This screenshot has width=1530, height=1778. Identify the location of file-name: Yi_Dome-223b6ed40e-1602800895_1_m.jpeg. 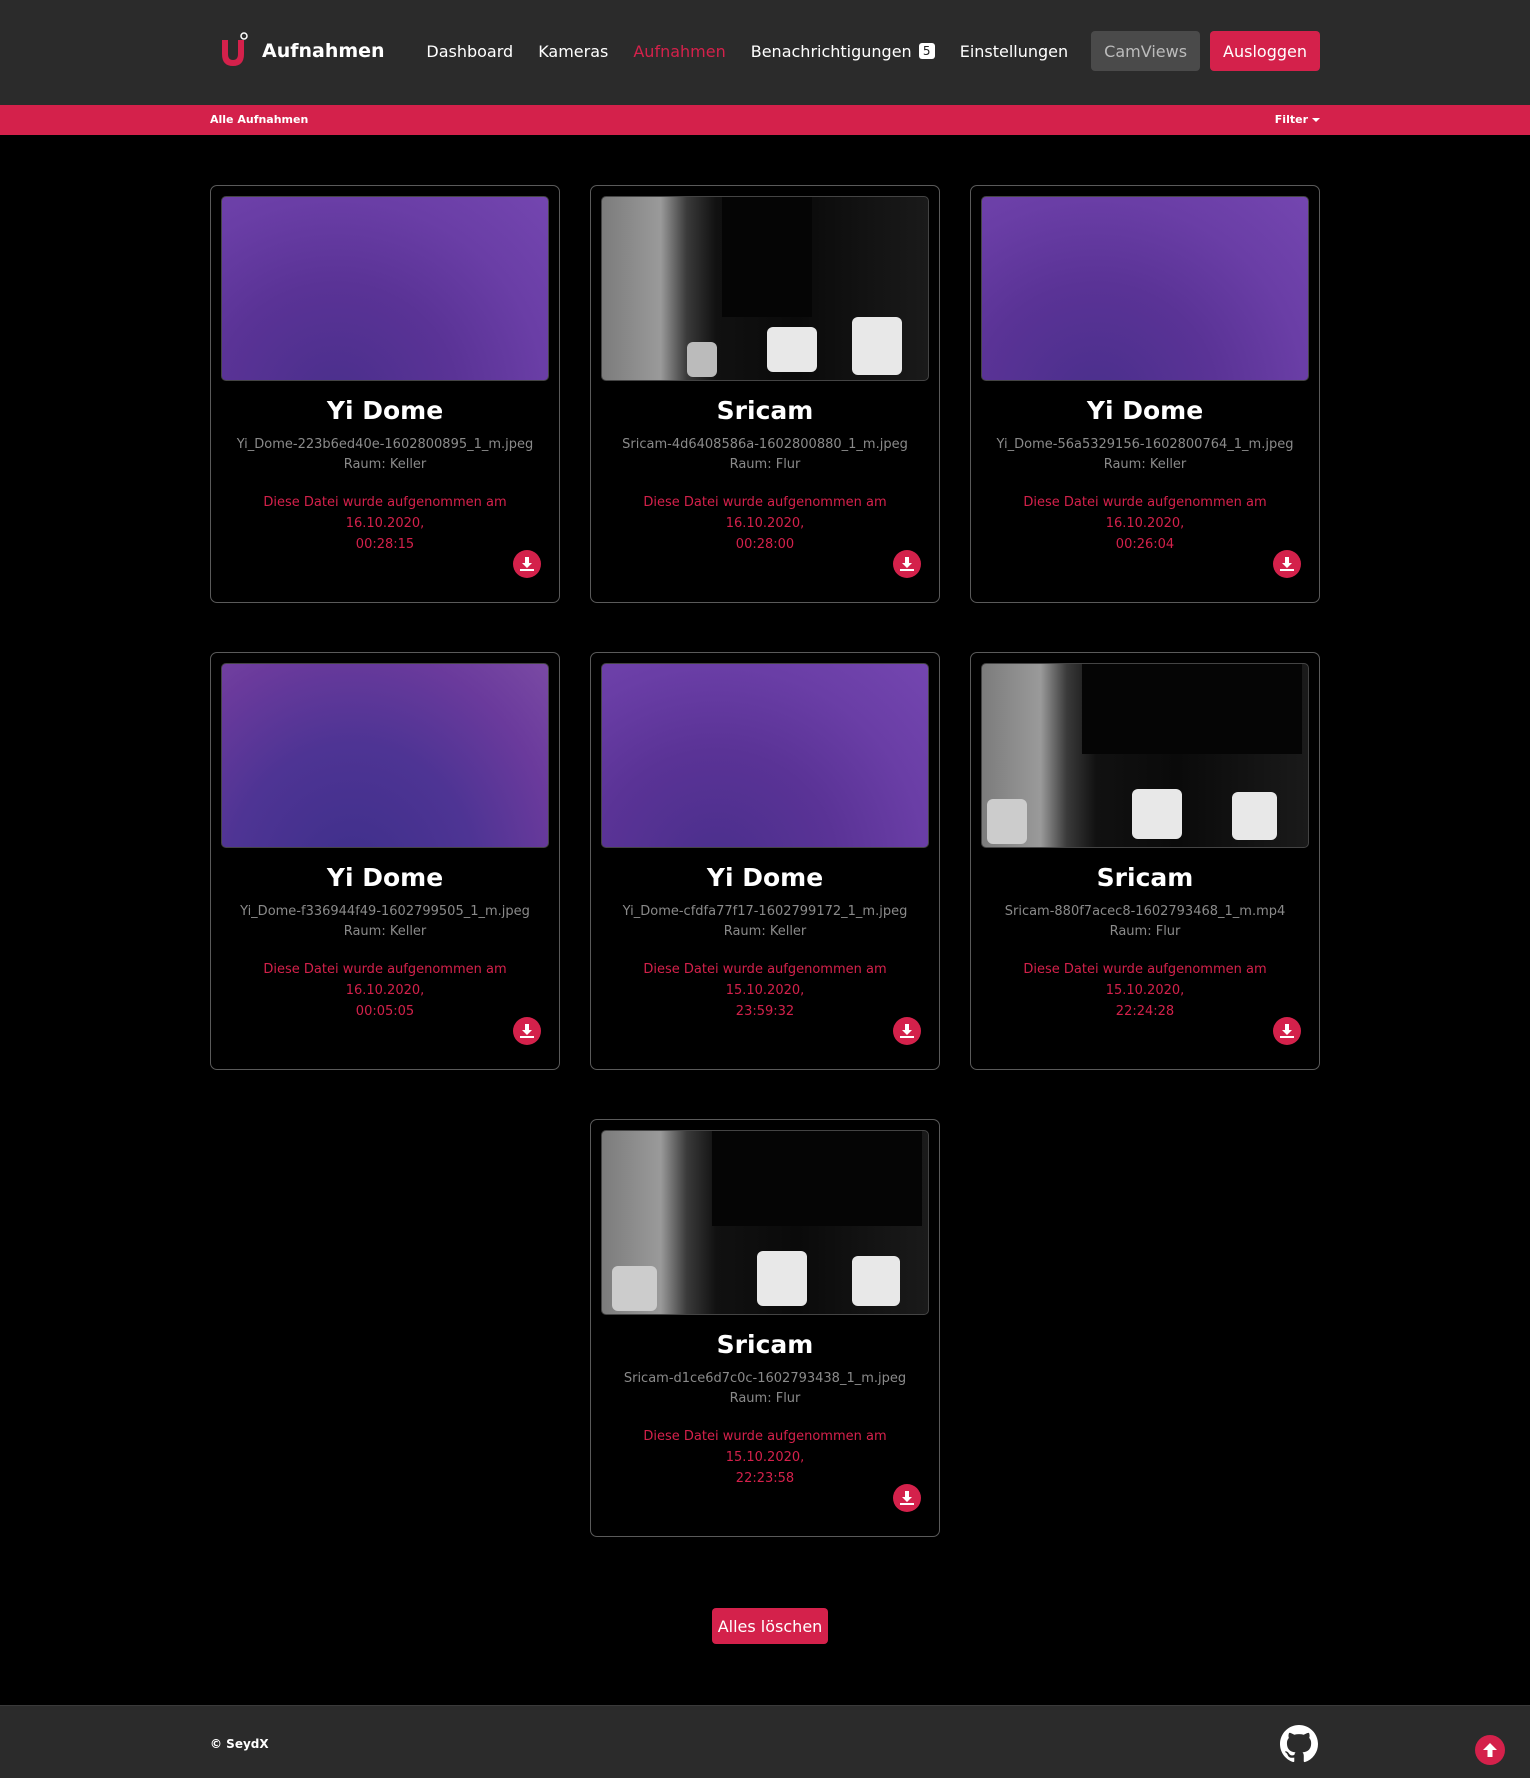
(385, 444).